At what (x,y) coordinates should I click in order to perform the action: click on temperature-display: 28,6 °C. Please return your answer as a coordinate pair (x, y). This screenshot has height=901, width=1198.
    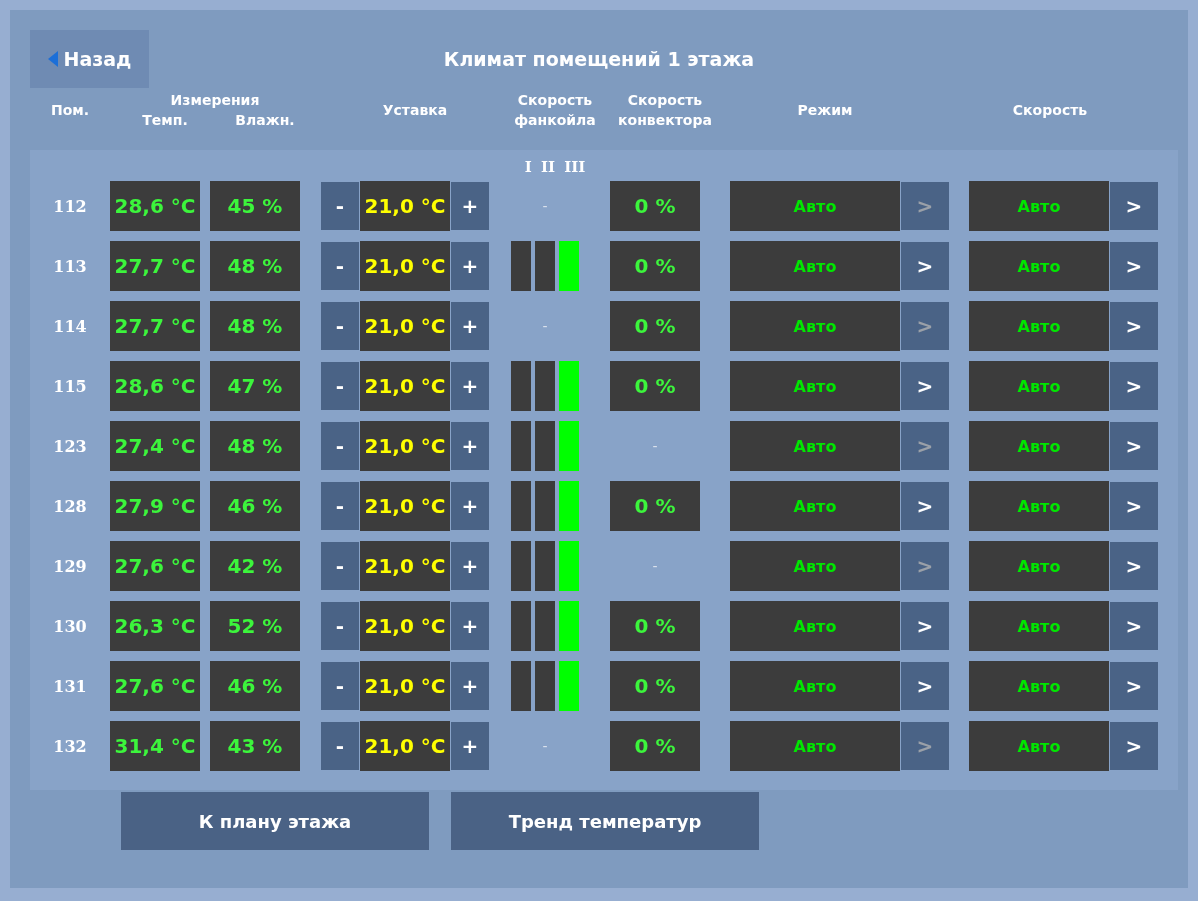
    Looking at the image, I should click on (155, 386).